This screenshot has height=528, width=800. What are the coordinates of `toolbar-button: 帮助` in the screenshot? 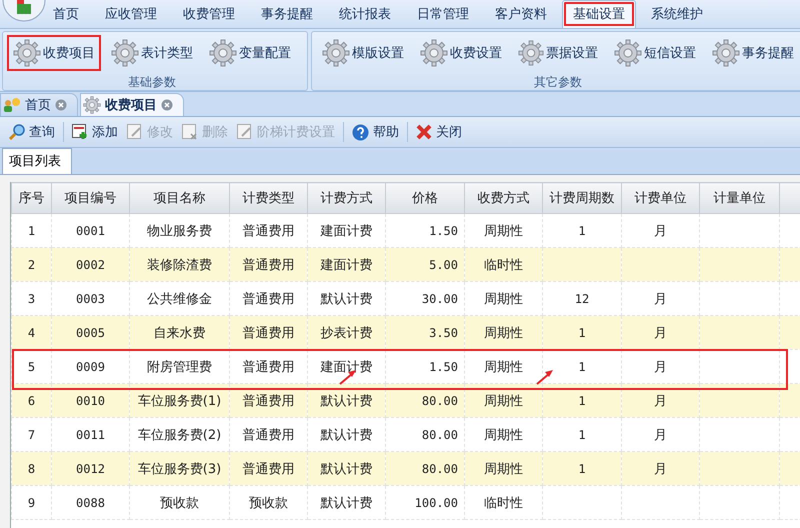 It's located at (375, 132).